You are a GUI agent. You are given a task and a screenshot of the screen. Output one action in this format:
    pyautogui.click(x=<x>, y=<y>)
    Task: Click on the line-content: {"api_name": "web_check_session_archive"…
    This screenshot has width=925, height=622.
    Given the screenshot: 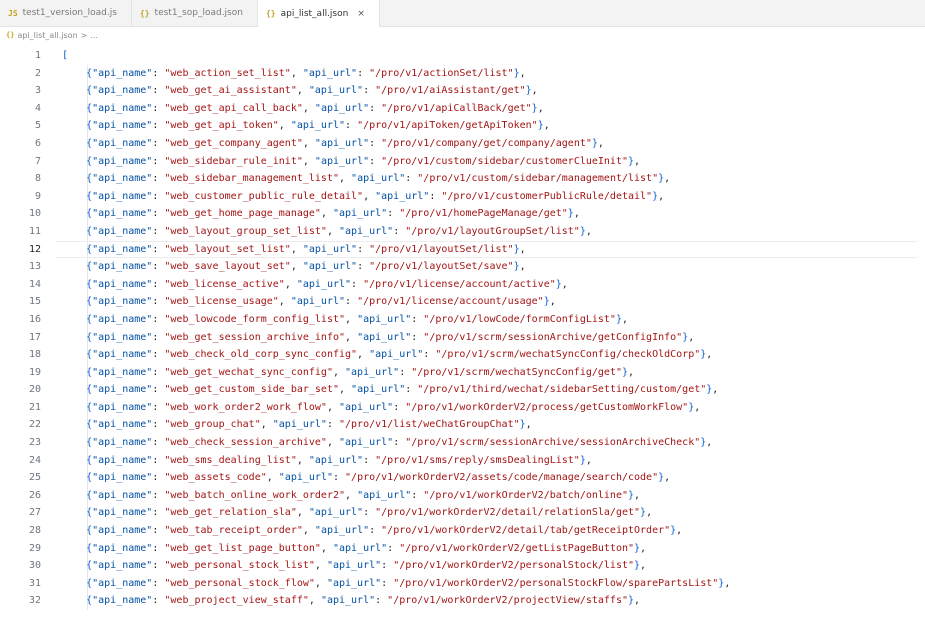 What is the action you would take?
    pyautogui.click(x=483, y=443)
    